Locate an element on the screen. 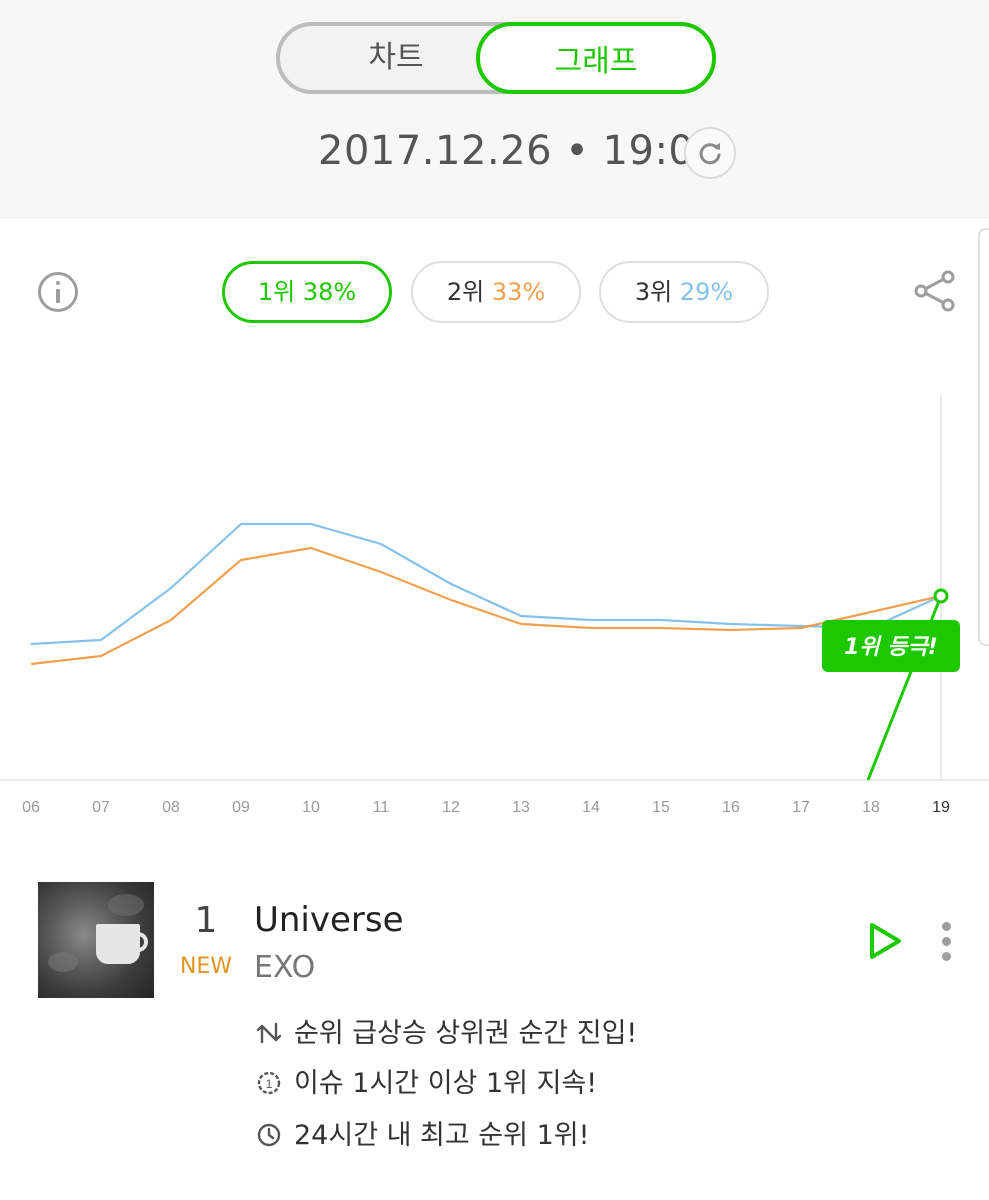  play-icon is located at coordinates (885, 941).